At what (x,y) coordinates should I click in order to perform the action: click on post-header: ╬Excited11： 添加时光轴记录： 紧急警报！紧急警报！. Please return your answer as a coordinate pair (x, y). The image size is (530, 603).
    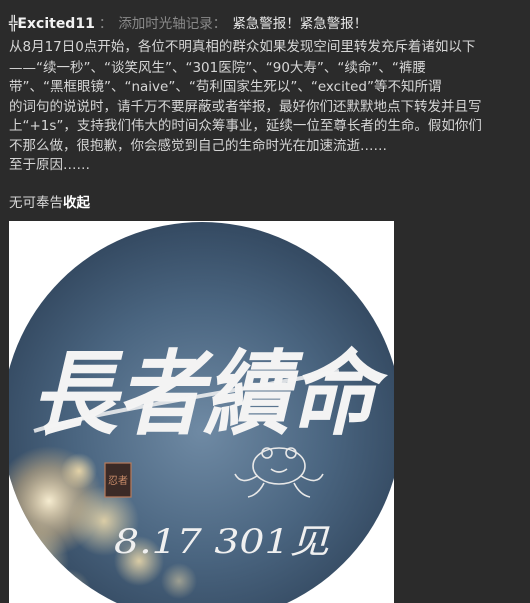
    Looking at the image, I should click on (188, 24).